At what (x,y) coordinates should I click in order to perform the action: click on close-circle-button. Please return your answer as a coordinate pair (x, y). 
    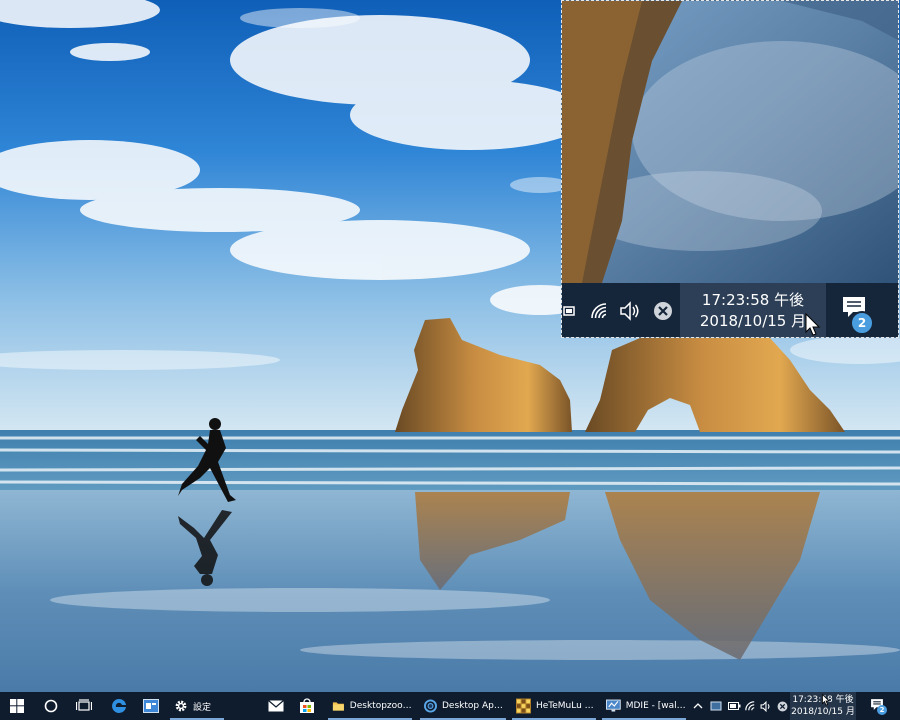
    Looking at the image, I should click on (782, 706).